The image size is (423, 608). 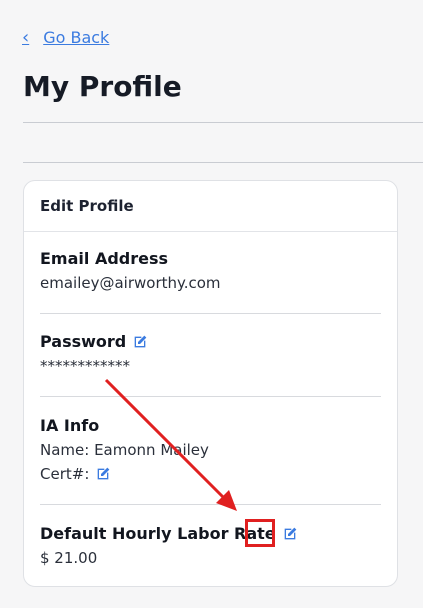 What do you see at coordinates (104, 258) in the screenshot?
I see `email-label: Email Address` at bounding box center [104, 258].